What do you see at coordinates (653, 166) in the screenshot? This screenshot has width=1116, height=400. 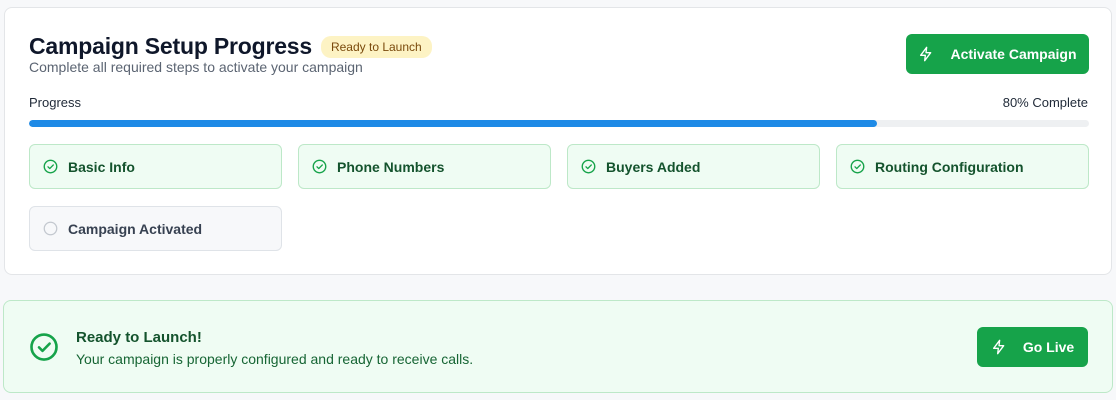 I see `step-label: Buyers Added` at bounding box center [653, 166].